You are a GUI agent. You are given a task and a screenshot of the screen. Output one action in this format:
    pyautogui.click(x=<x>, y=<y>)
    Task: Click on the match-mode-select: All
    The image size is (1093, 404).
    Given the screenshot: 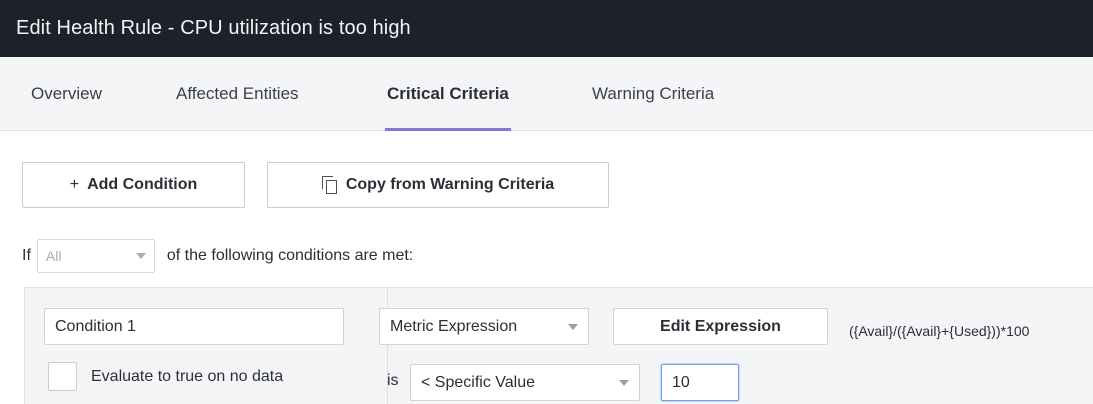 What is the action you would take?
    pyautogui.click(x=95, y=256)
    